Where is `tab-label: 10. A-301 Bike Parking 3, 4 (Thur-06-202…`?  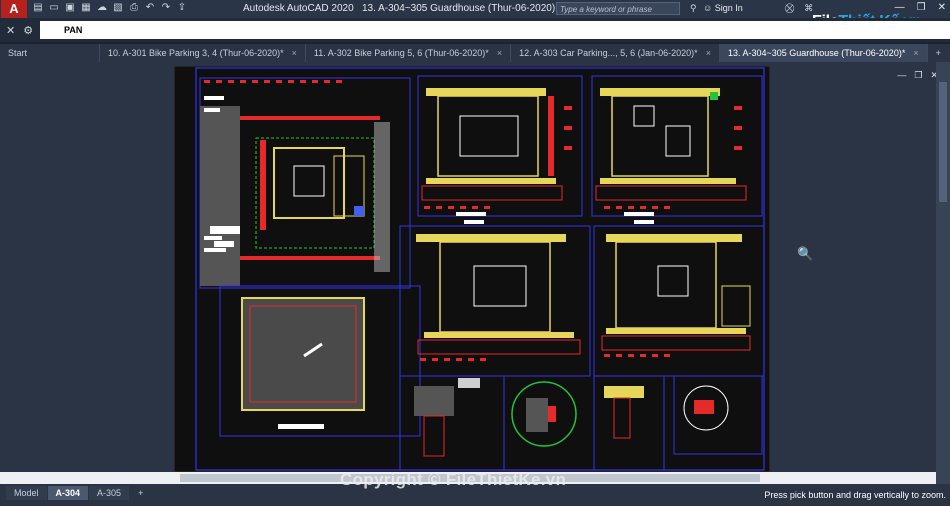 tab-label: 10. A-301 Bike Parking 3, 4 (Thur-06-202… is located at coordinates (196, 53).